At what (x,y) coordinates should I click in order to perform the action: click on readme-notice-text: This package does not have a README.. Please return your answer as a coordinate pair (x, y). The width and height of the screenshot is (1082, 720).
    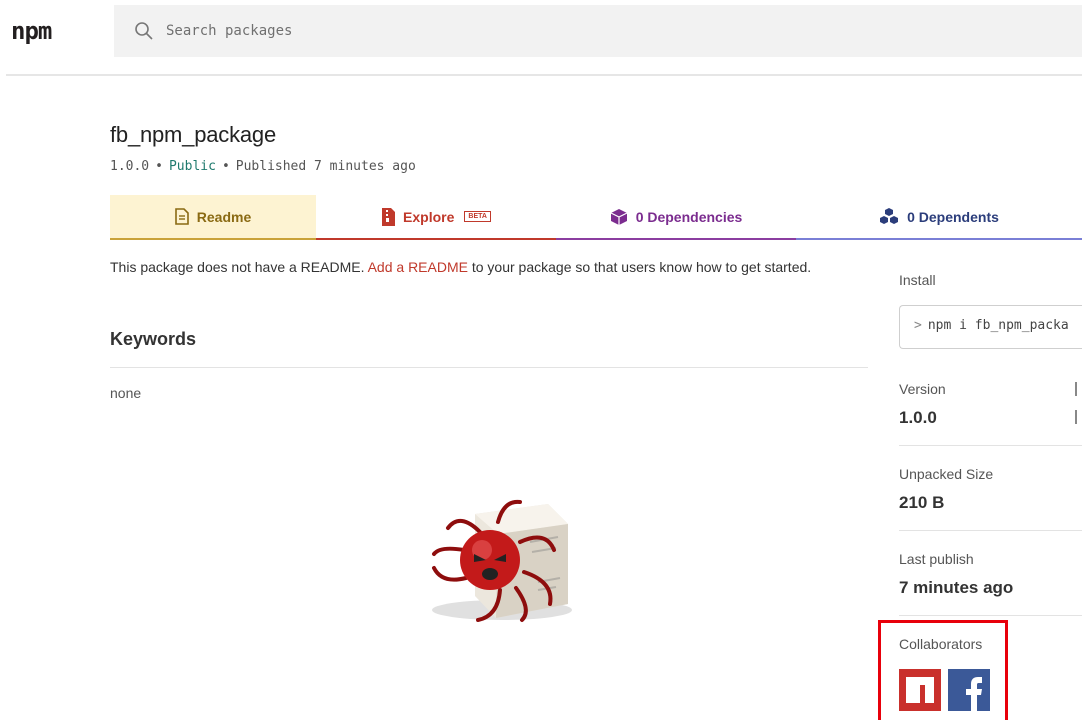
    Looking at the image, I should click on (237, 267).